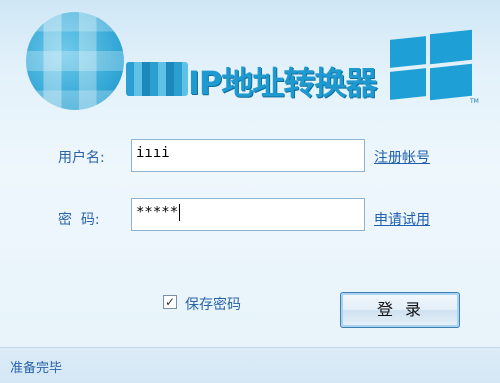 This screenshot has height=383, width=500. Describe the element at coordinates (282, 83) in the screenshot. I see `app-title: IP地址转换器` at that location.